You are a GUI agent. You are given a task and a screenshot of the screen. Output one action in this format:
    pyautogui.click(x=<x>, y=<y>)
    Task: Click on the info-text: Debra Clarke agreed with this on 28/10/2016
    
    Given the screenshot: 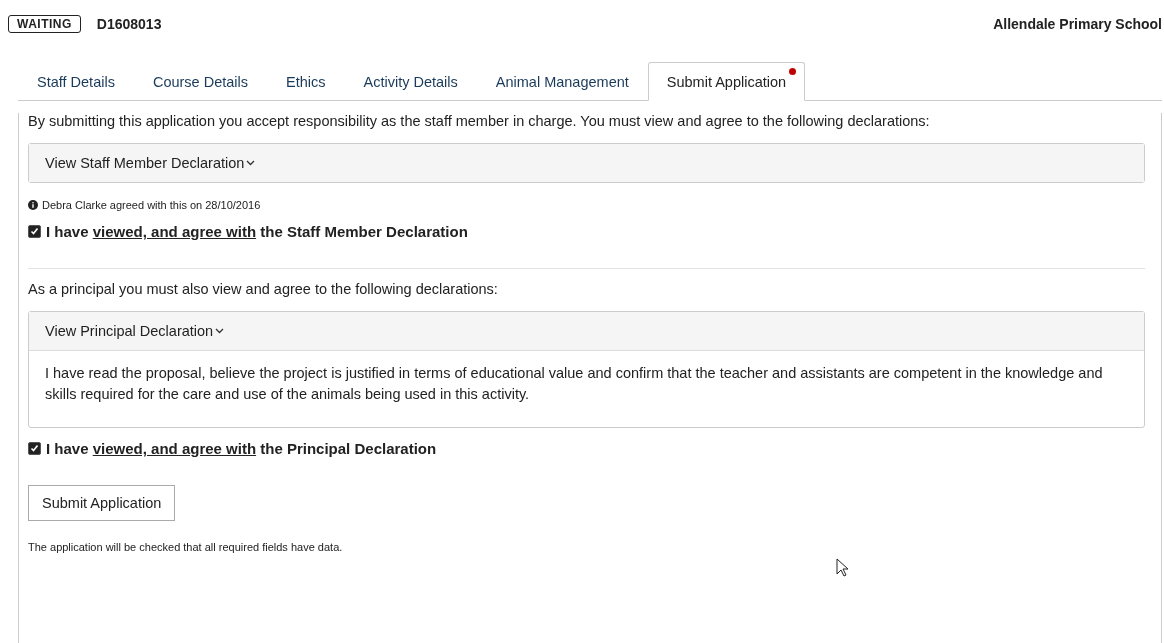 What is the action you would take?
    pyautogui.click(x=151, y=205)
    